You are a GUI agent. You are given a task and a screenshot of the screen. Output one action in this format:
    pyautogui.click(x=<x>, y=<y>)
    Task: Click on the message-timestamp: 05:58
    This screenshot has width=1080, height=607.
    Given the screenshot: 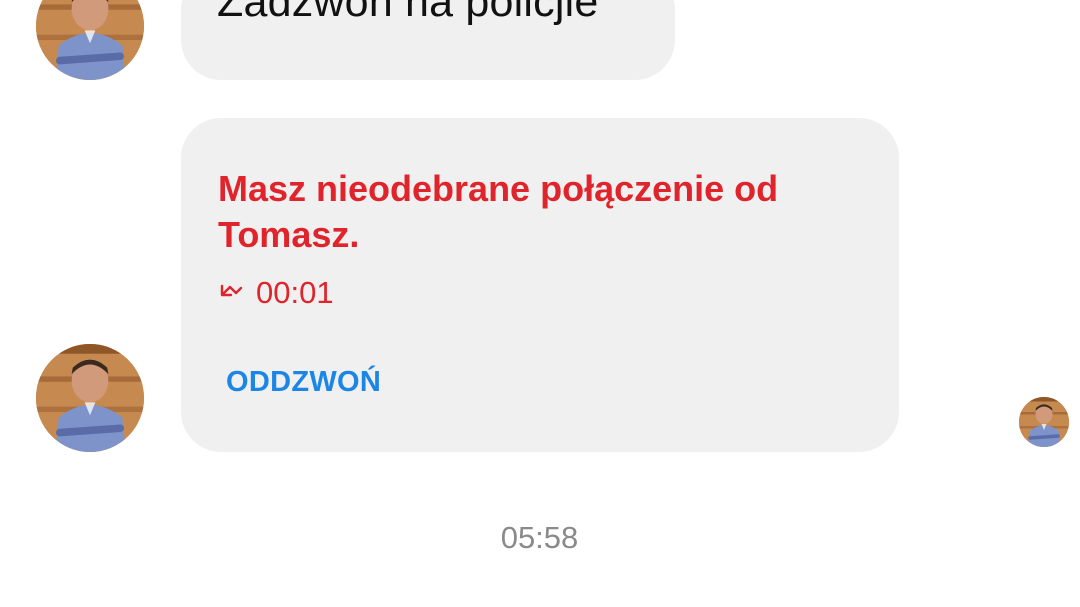 What is the action you would take?
    pyautogui.click(x=539, y=537)
    